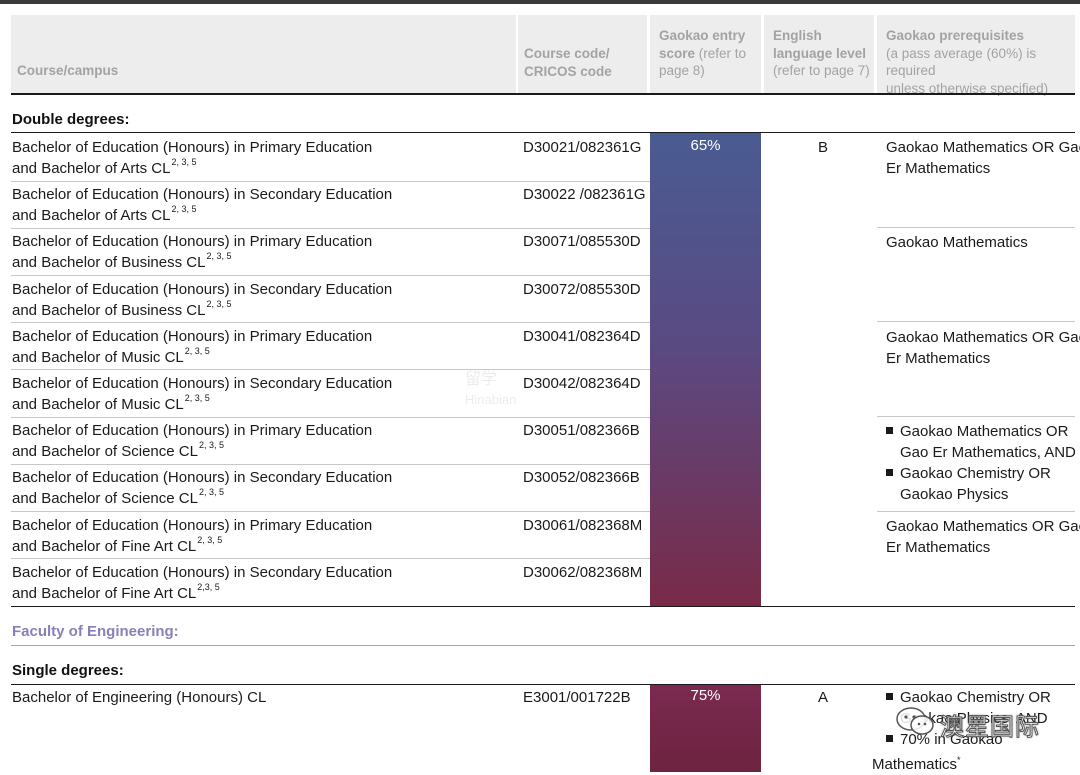 This screenshot has height=775, width=1080. I want to click on prereq-arts-line1: Gaokao Mathematics OR Gao, so click(983, 147).